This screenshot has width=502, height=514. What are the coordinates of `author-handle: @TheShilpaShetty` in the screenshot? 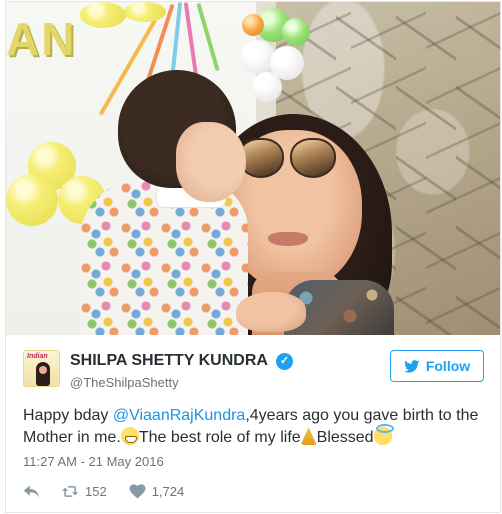 It's located at (124, 382).